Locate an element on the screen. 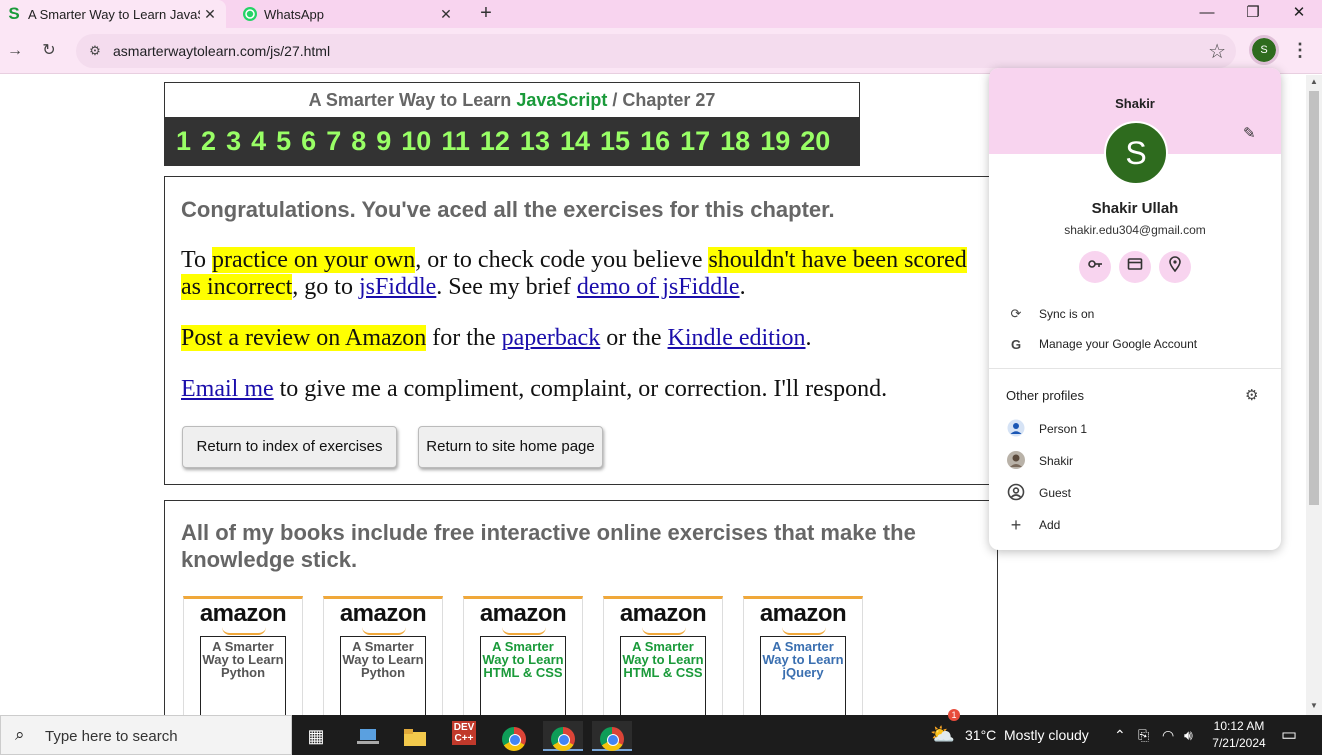  location-icon is located at coordinates (1175, 267).